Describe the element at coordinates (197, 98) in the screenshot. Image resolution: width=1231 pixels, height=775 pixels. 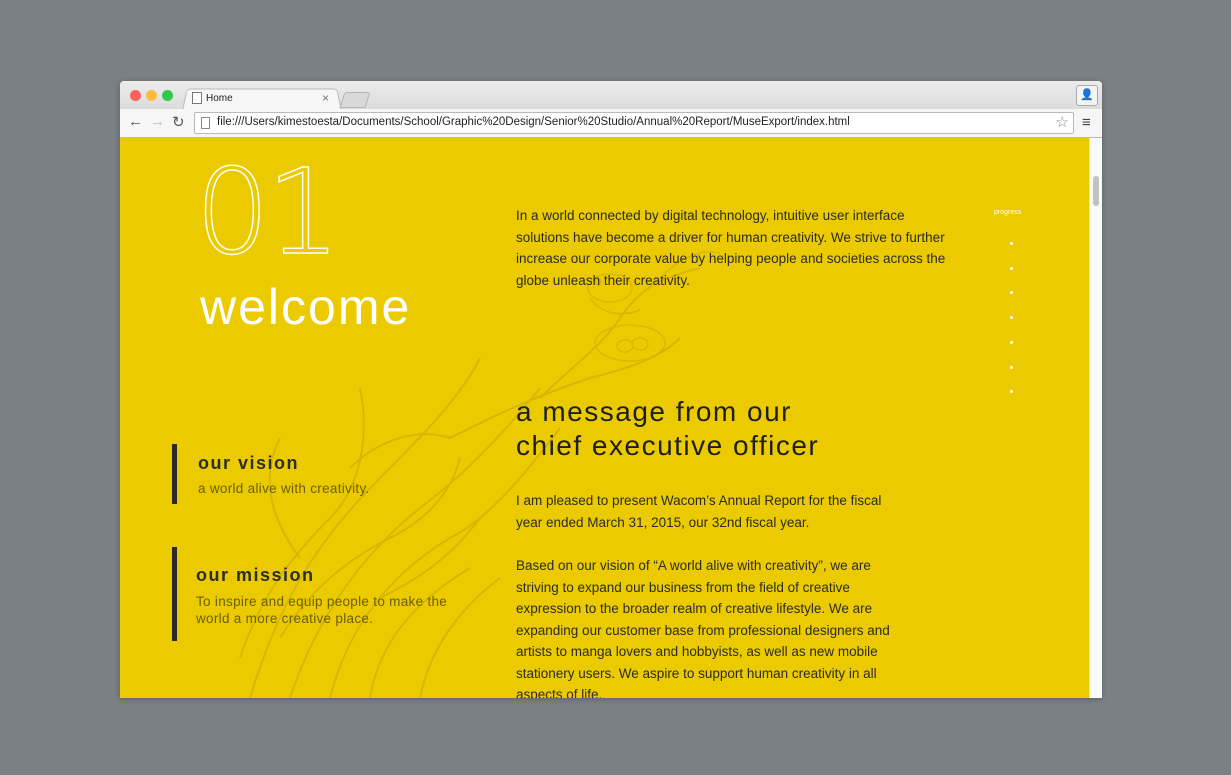
I see `page-icon` at that location.